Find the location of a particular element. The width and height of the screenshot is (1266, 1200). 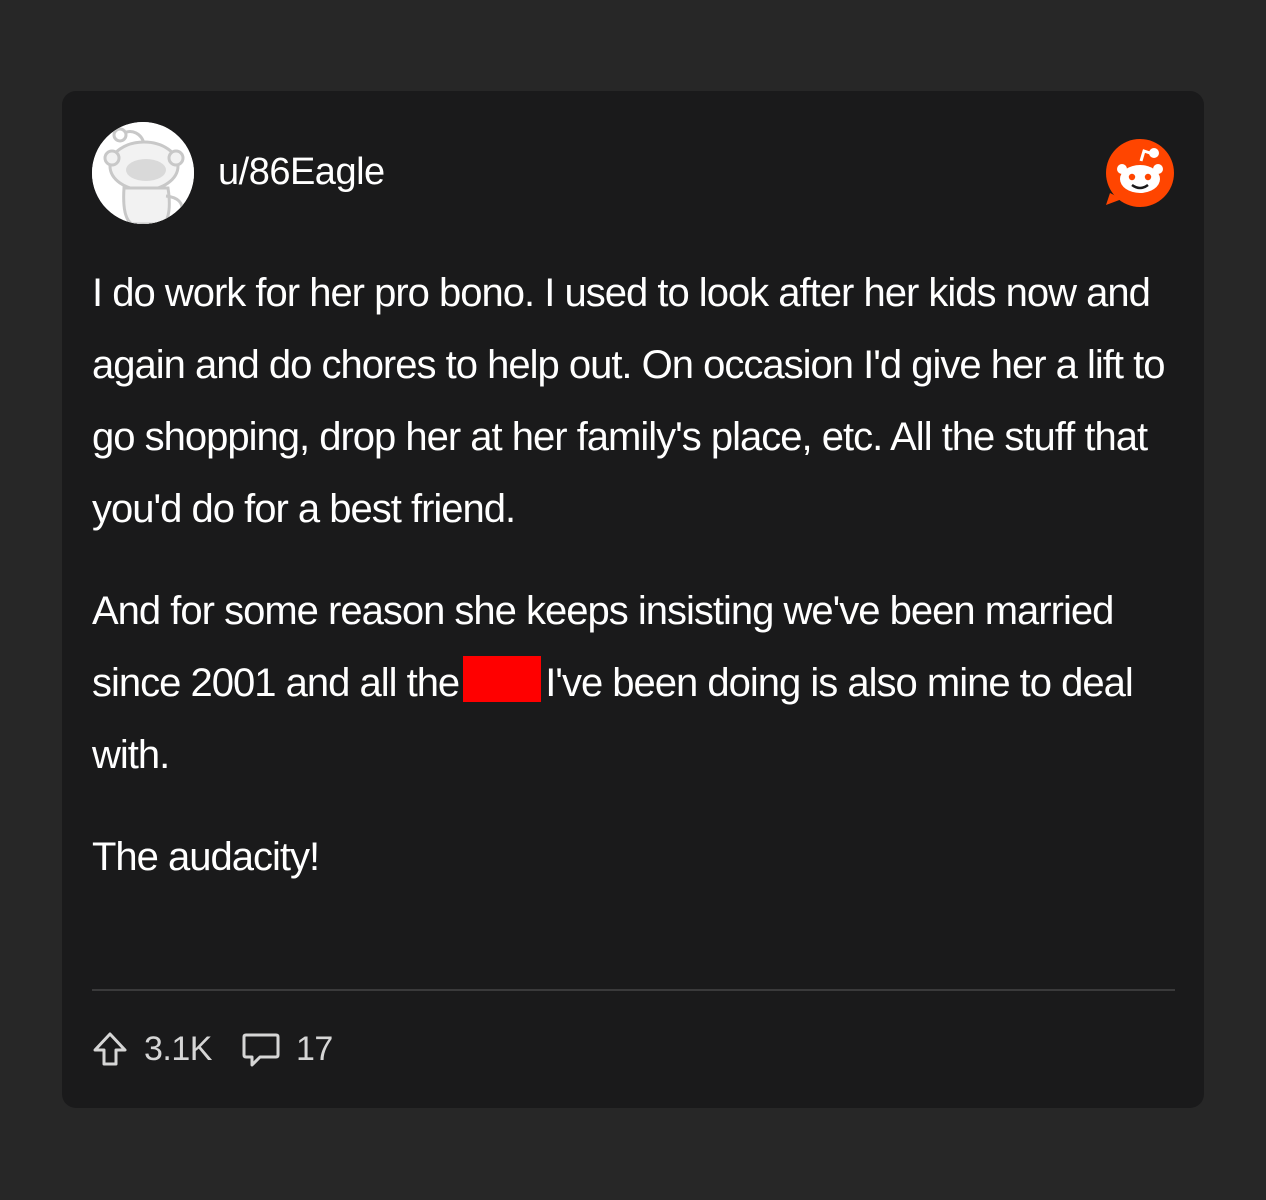

upvote-button: 3.1K is located at coordinates (151, 1049).